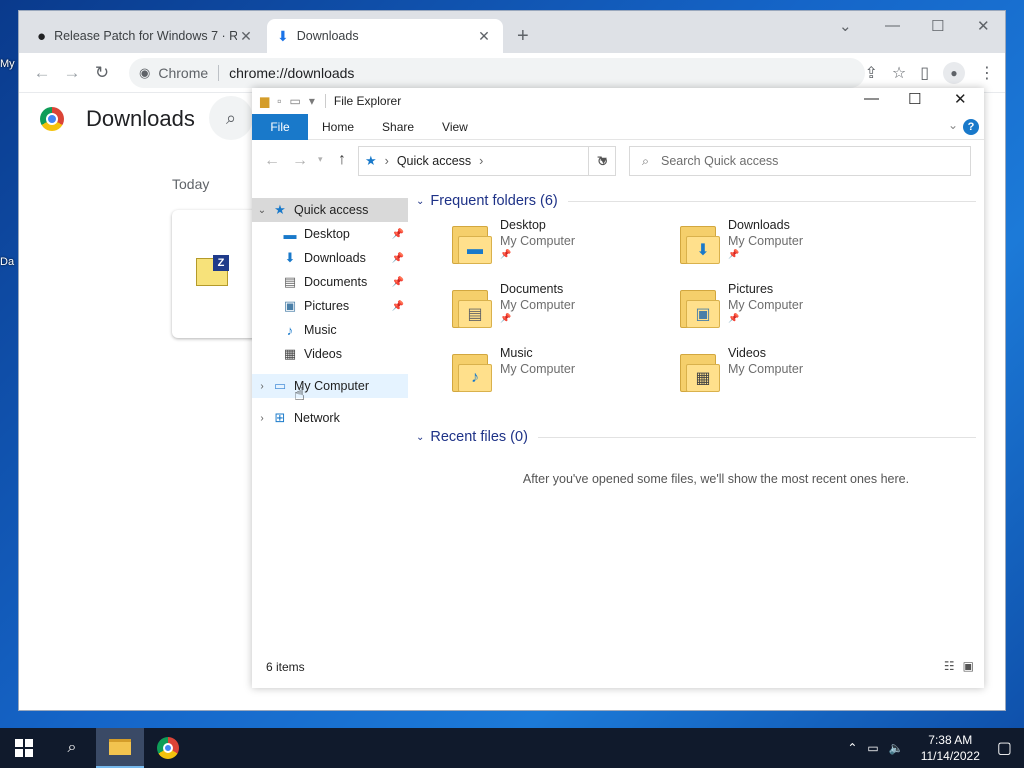 Image resolution: width=1024 pixels, height=768 pixels. What do you see at coordinates (327, 234) in the screenshot?
I see `nav-label: Desktop` at bounding box center [327, 234].